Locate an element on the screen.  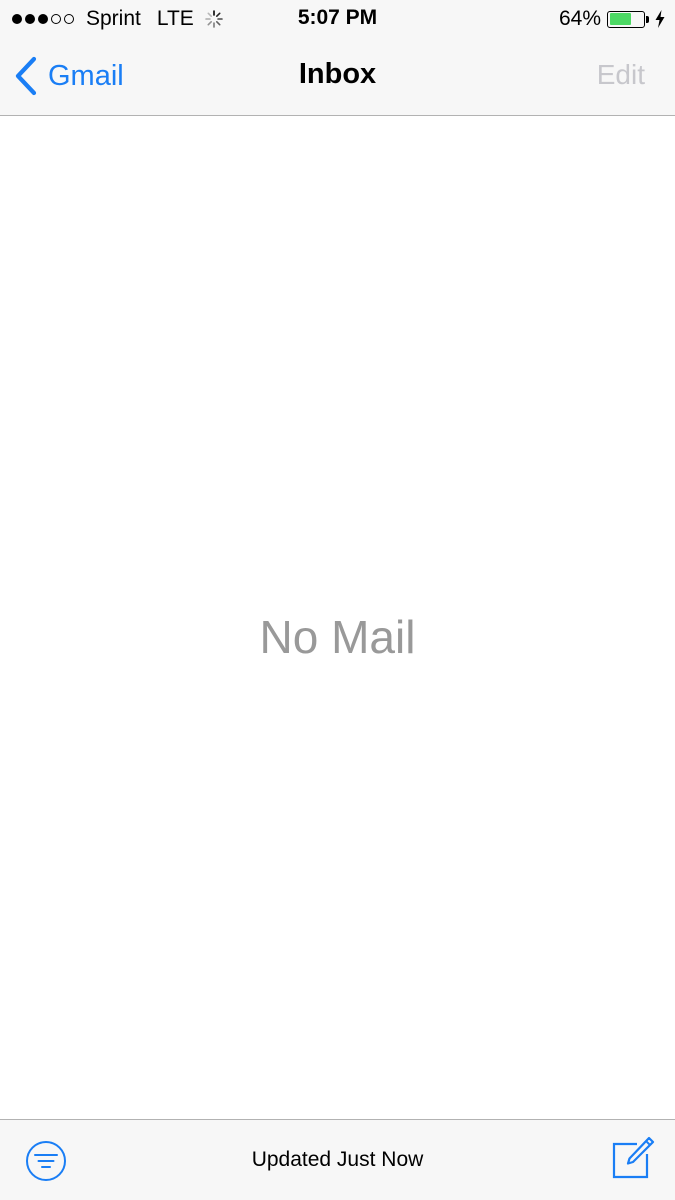
navigation-bar: Gmail Inbox Edit is located at coordinates (337, 77).